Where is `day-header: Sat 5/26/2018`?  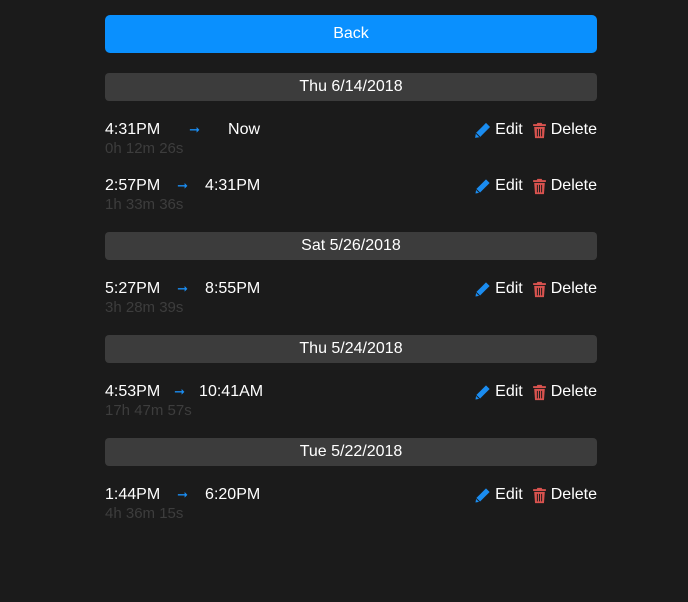
day-header: Sat 5/26/2018 is located at coordinates (351, 246).